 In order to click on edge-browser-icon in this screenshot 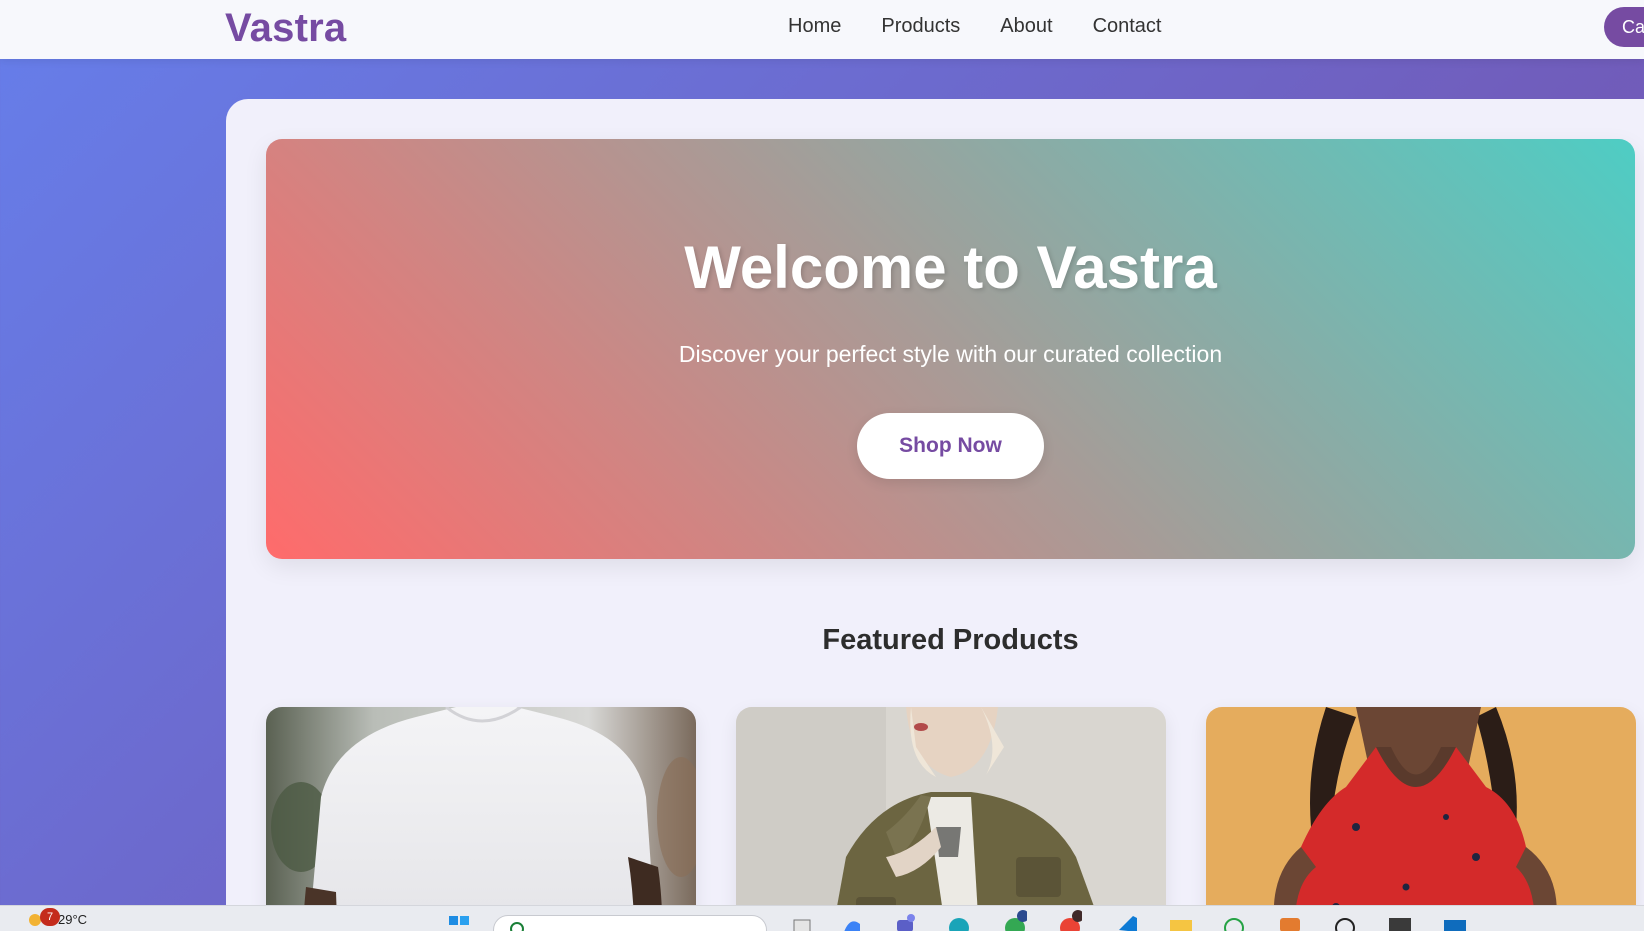, I will do `click(959, 920)`.